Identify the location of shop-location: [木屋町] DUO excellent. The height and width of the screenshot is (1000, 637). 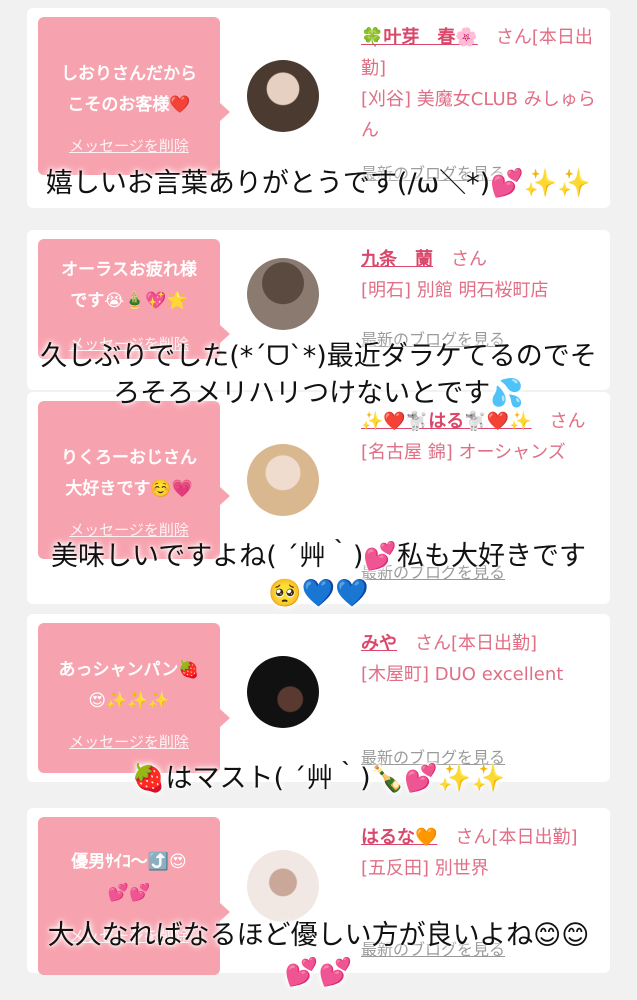
(462, 674).